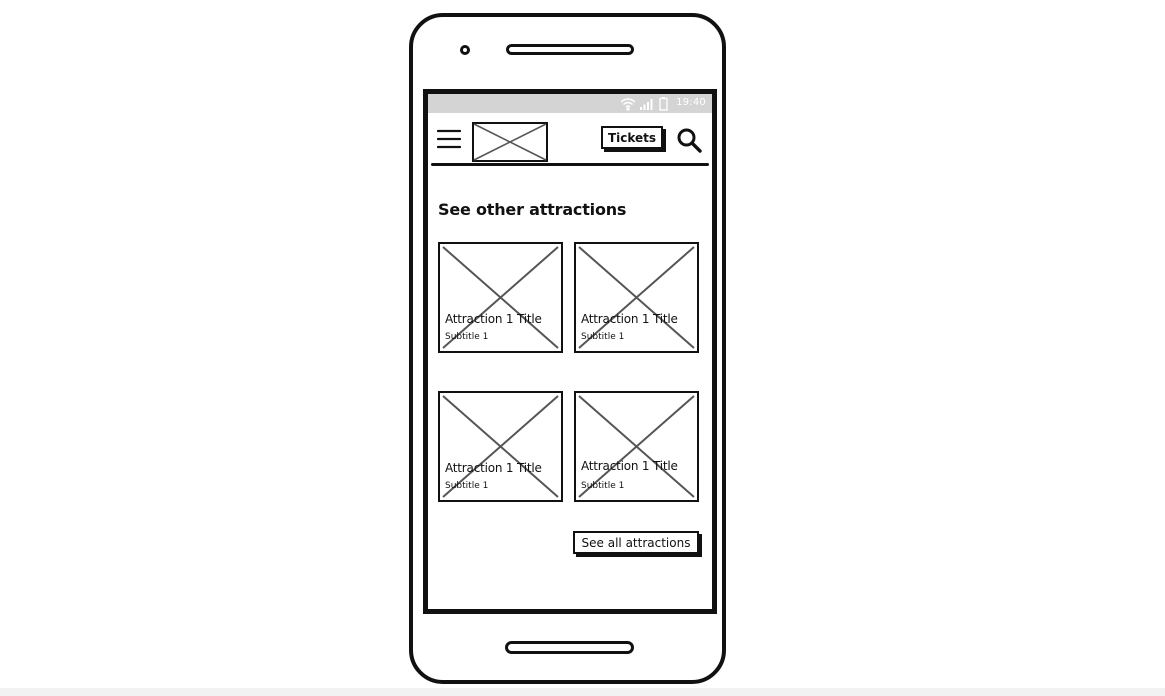 This screenshot has height=696, width=1165. I want to click on status-time: 19:40, so click(691, 102).